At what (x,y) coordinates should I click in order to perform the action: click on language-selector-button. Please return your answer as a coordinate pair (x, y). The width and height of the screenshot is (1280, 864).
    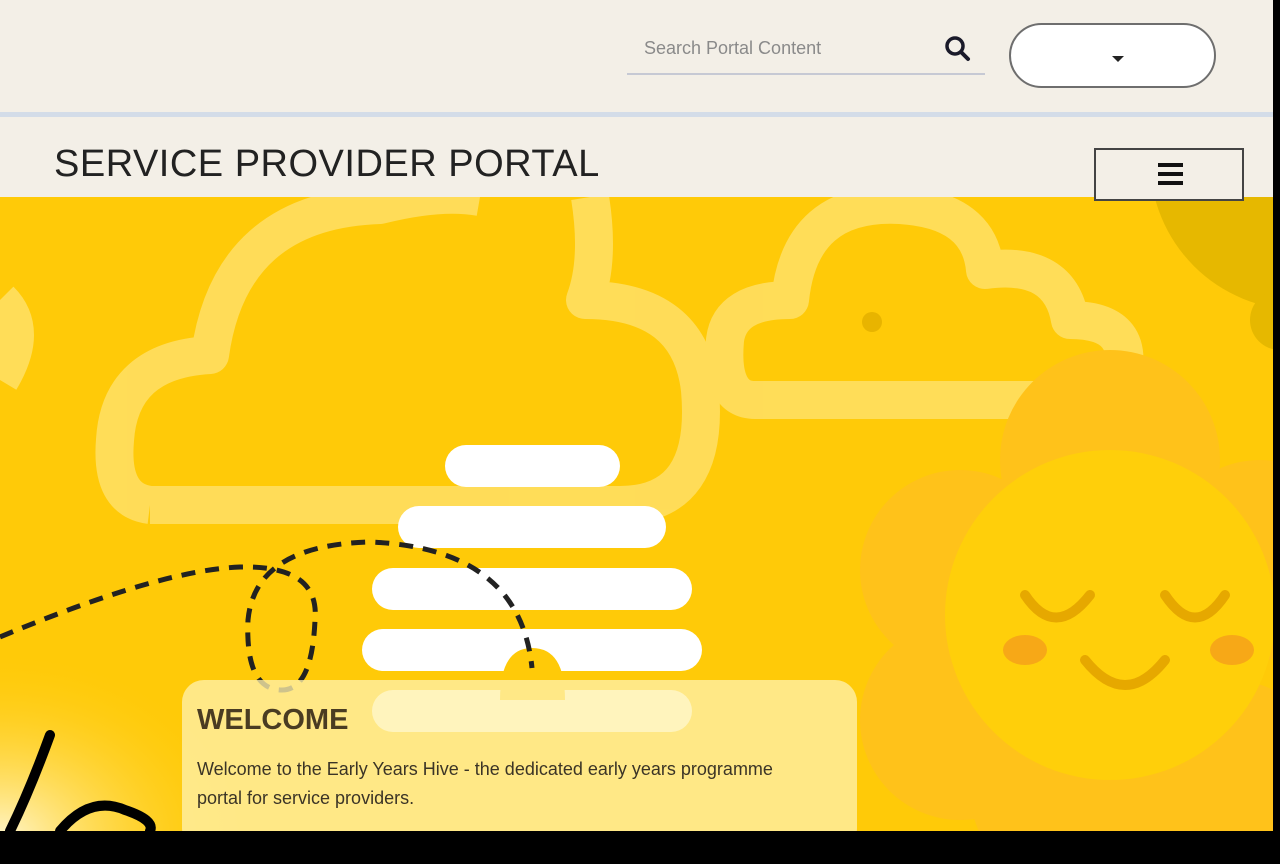
    Looking at the image, I should click on (1112, 55).